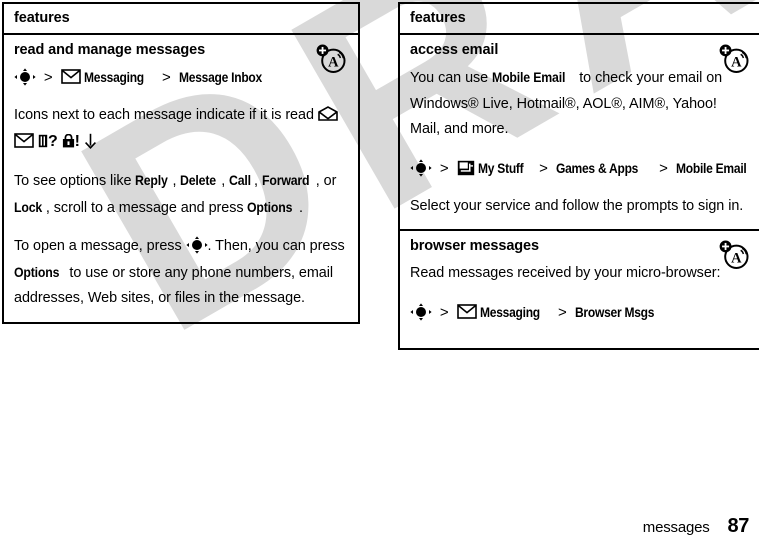 The width and height of the screenshot is (759, 547). I want to click on bold-run-delete: Delete, so click(198, 180).